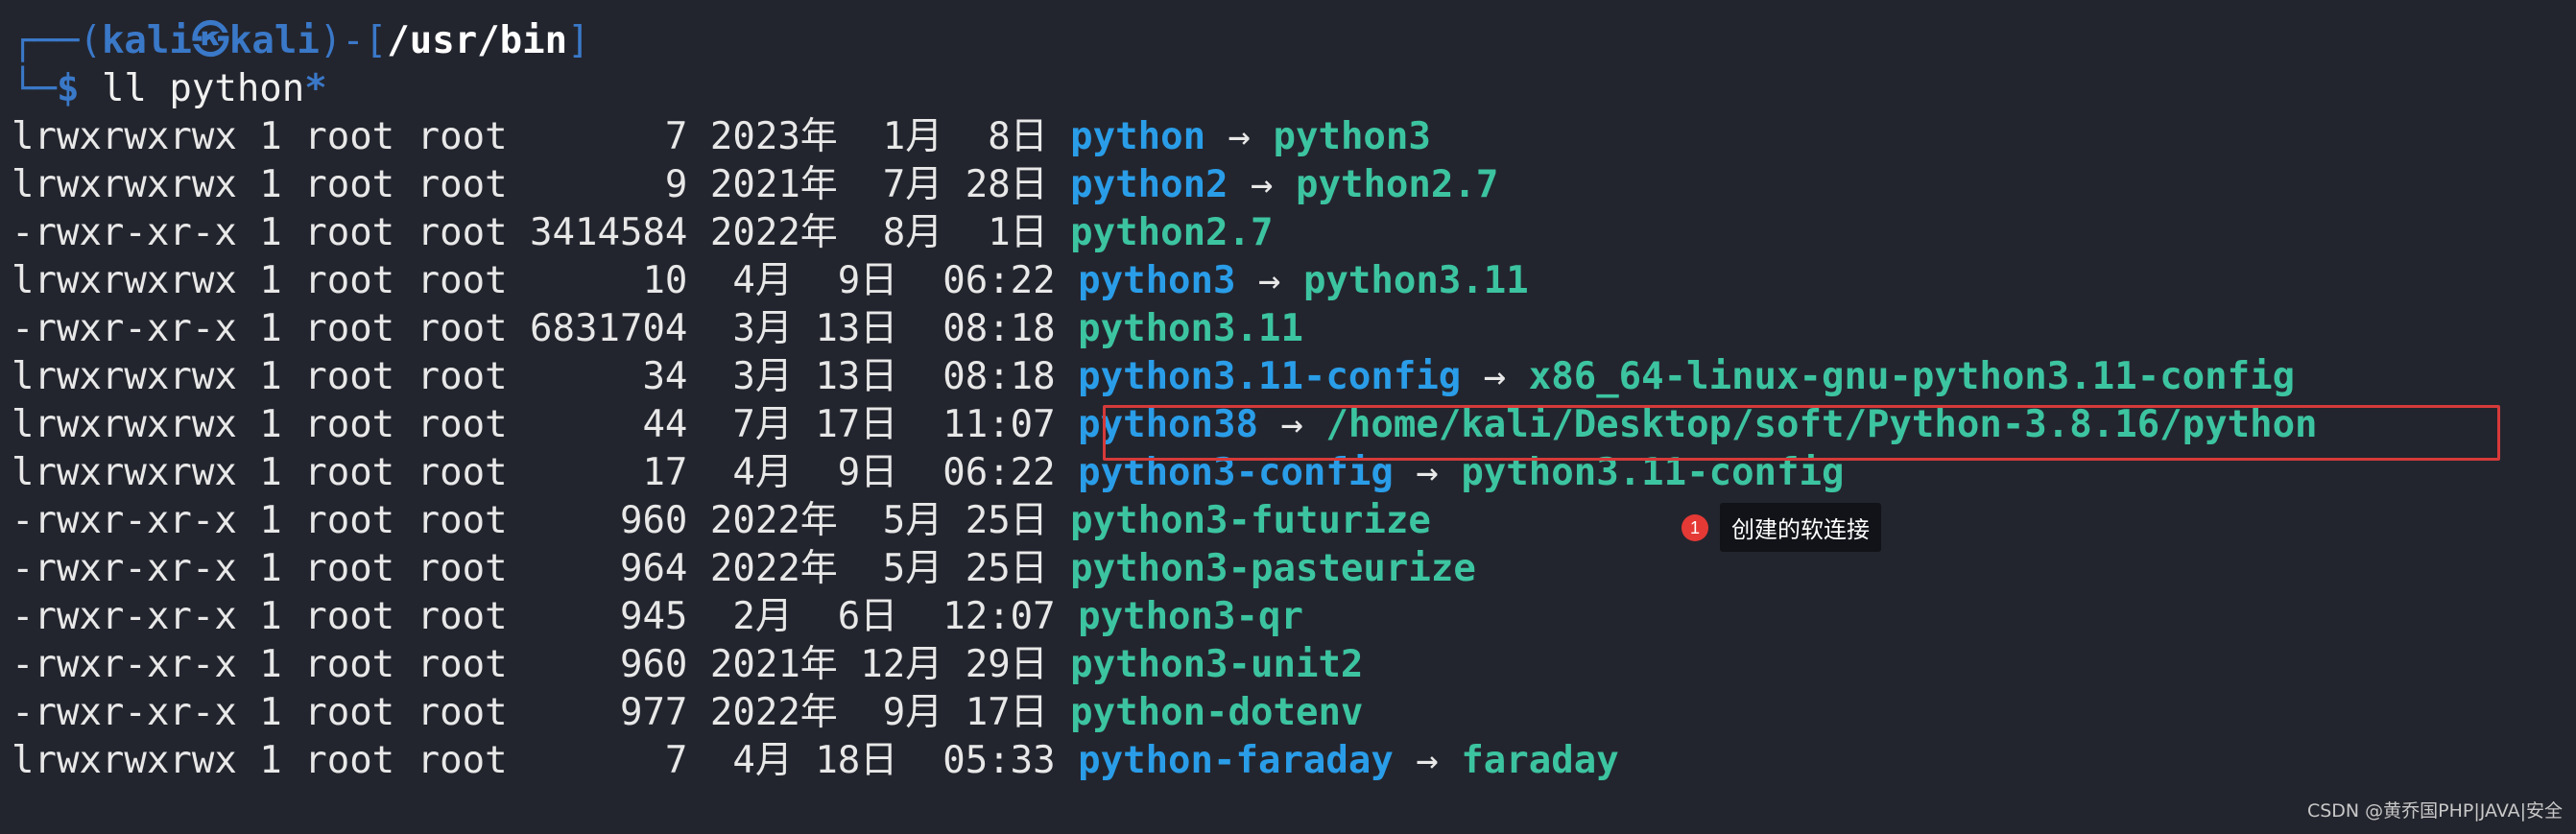 This screenshot has width=2576, height=834. I want to click on prompt-host: kali, so click(274, 40).